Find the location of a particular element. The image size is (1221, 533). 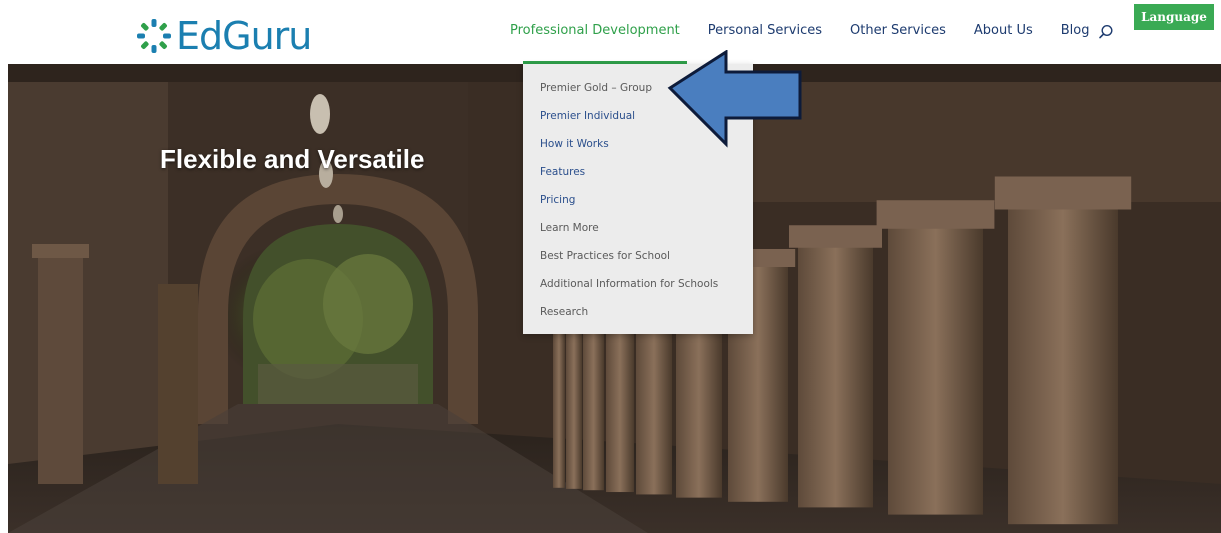

left-arrow-icon is located at coordinates (734, 99).